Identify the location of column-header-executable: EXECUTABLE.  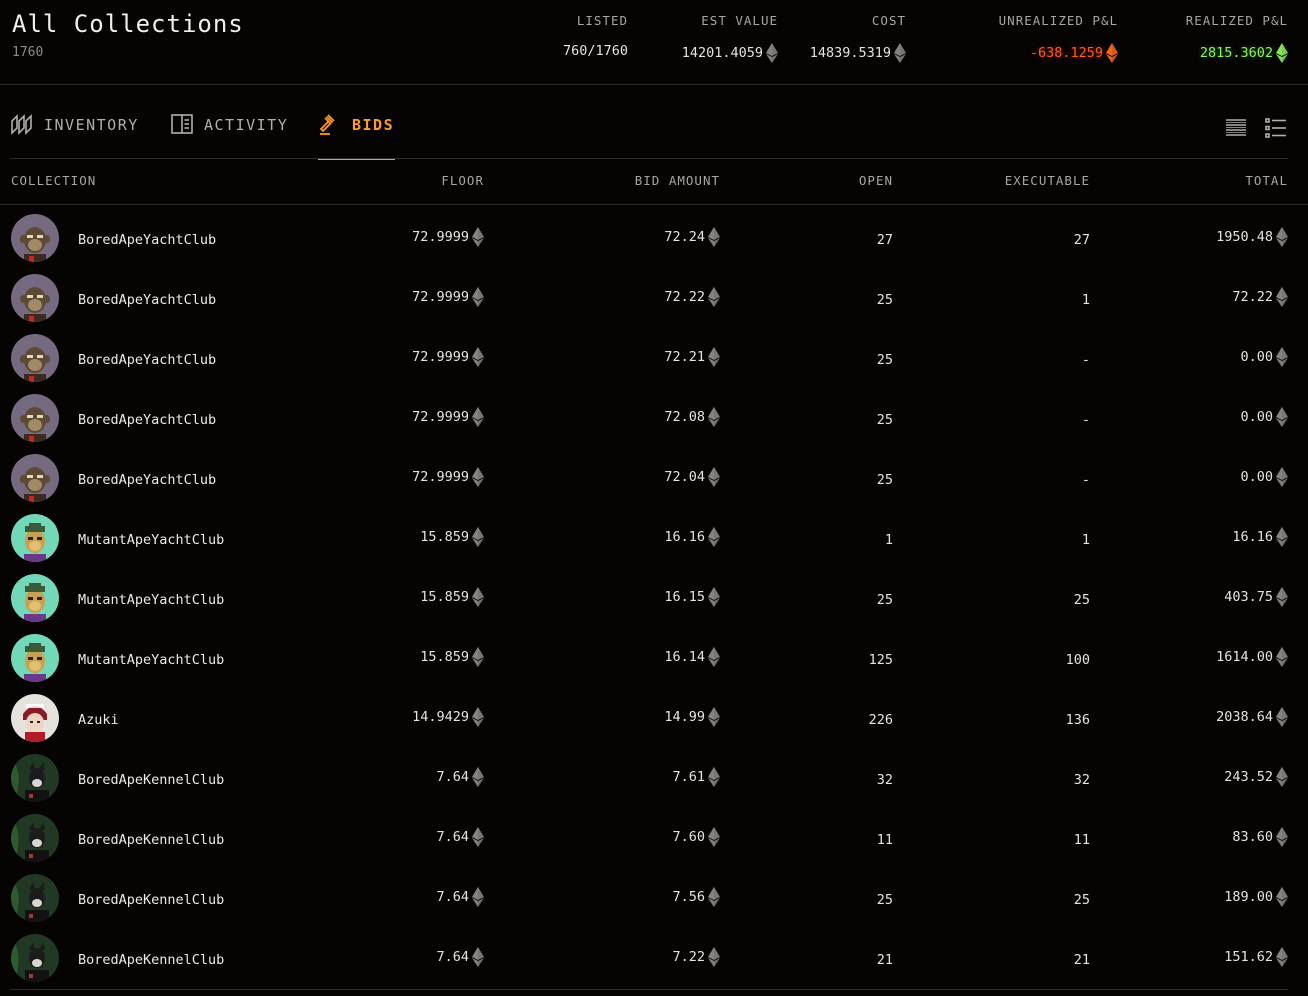
(1047, 180).